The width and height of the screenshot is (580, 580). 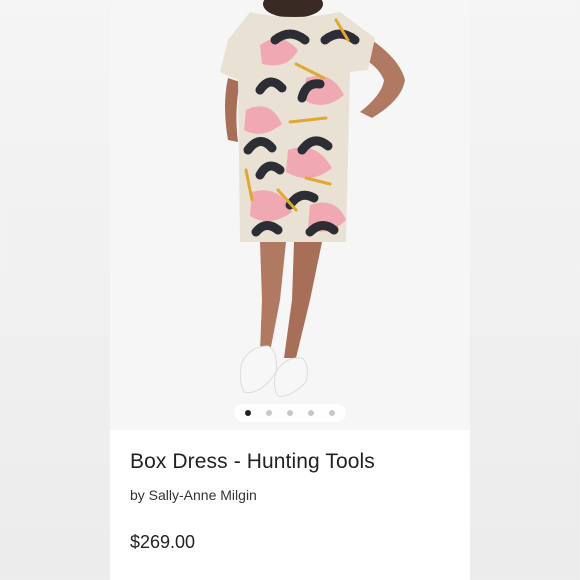 I want to click on sneaker-right, so click(x=290, y=377).